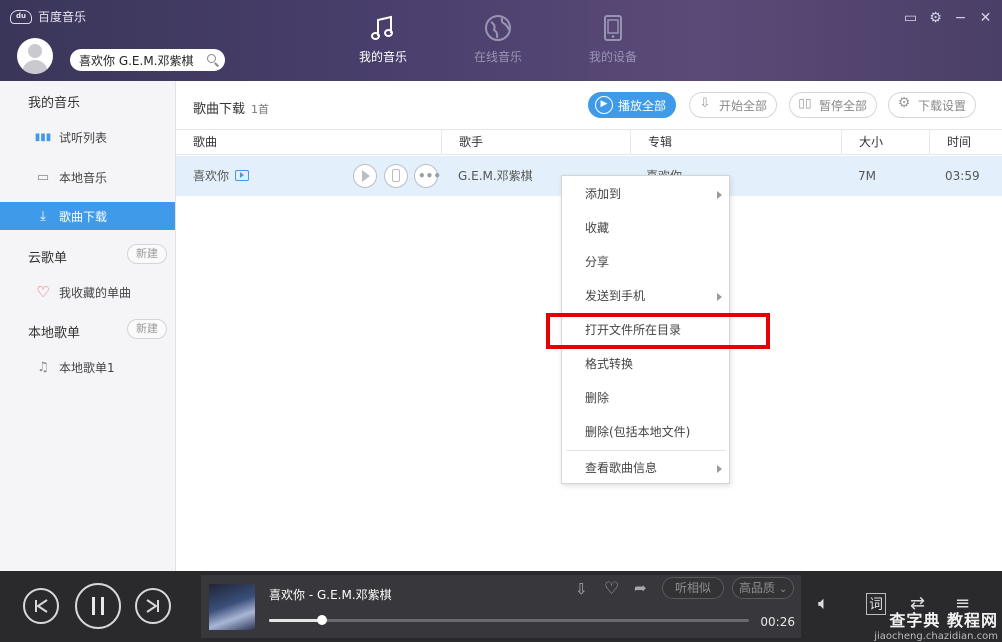  I want to click on sidebar-item-preview-list: ▮▮▮ 试听列表, so click(87, 137).